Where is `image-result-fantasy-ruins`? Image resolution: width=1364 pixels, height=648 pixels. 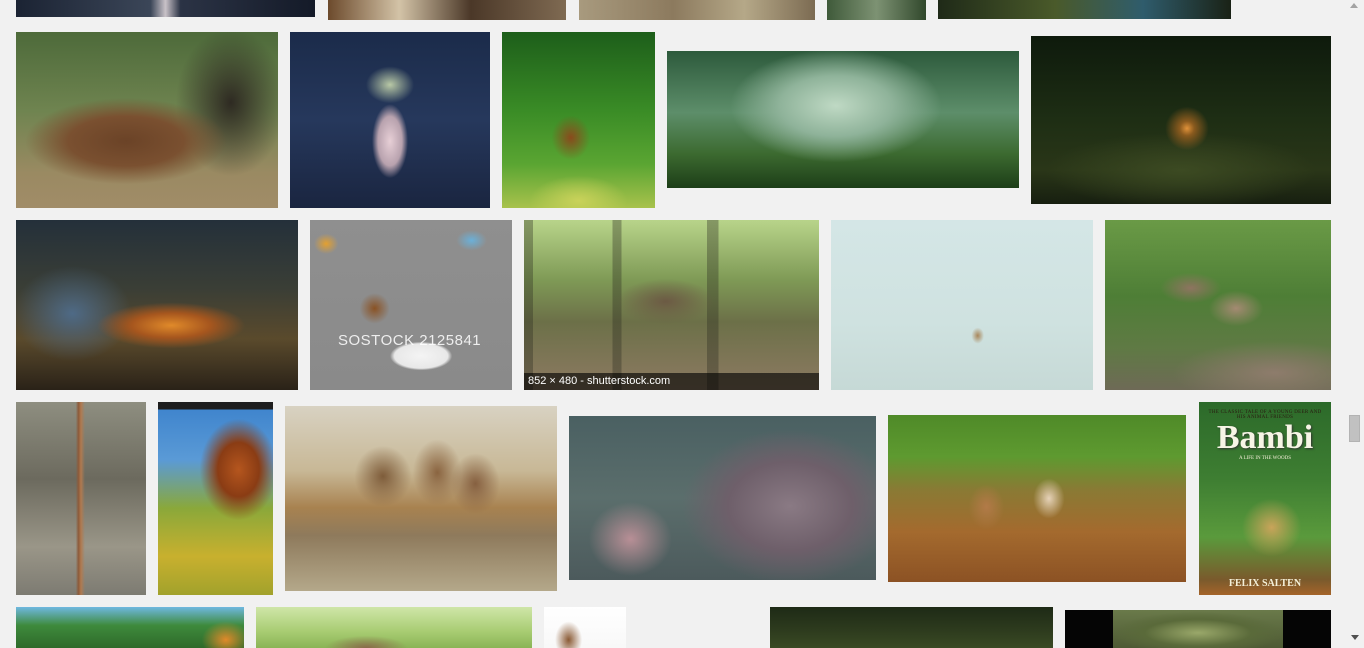 image-result-fantasy-ruins is located at coordinates (157, 305).